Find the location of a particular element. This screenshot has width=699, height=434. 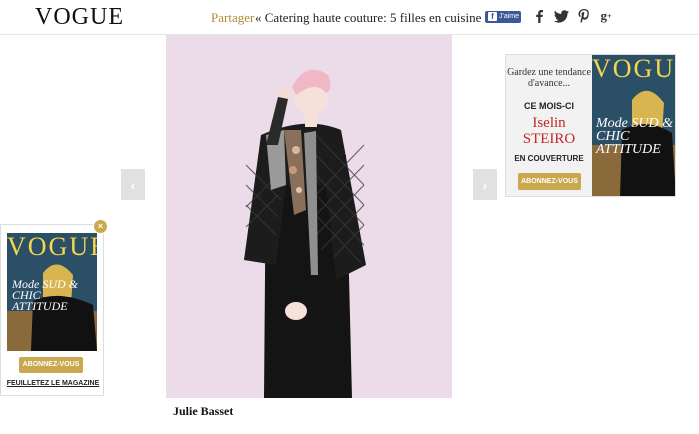

subscribe-button: ABONNEZ-VOUS is located at coordinates (549, 181).